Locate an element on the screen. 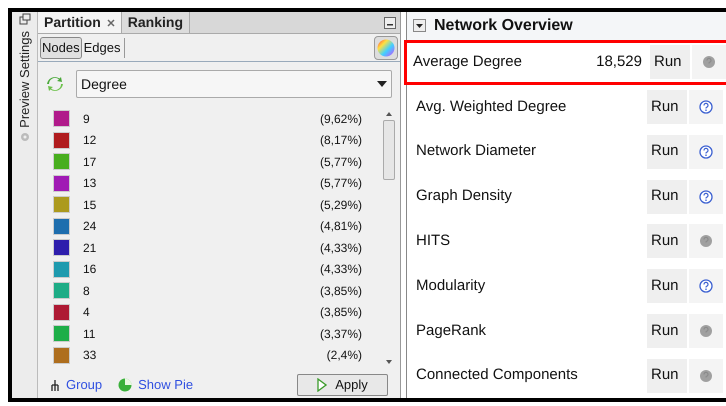  window-restore-icon is located at coordinates (24, 19).